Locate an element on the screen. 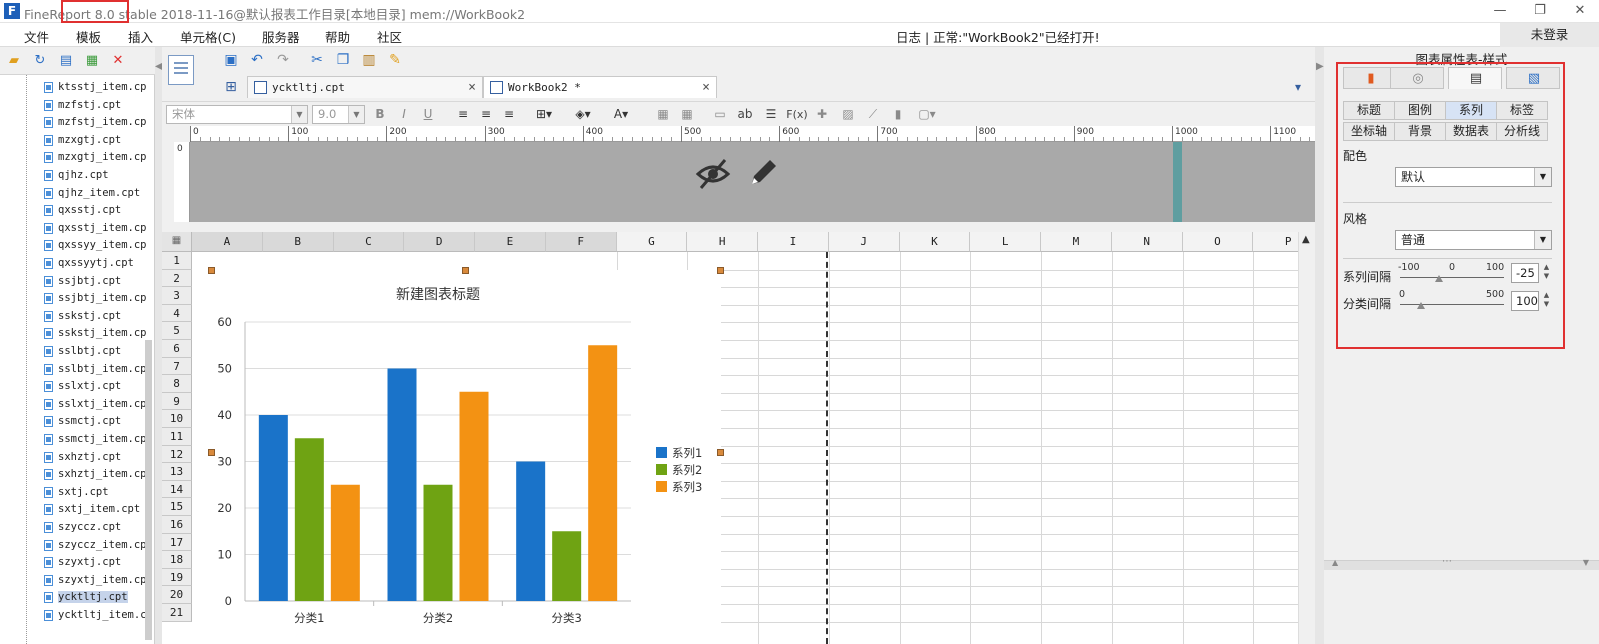 This screenshot has width=1599, height=644. category-gap-slider-thumb is located at coordinates (1420, 305).